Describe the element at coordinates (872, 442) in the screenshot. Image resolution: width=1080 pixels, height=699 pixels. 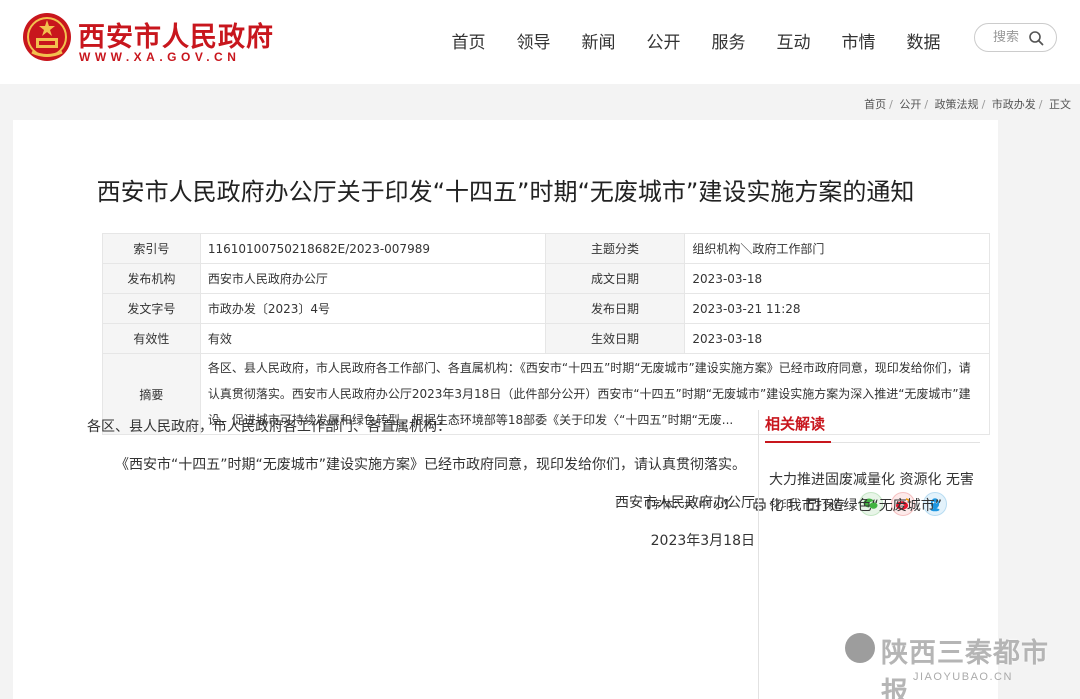
I see `related-divider` at that location.